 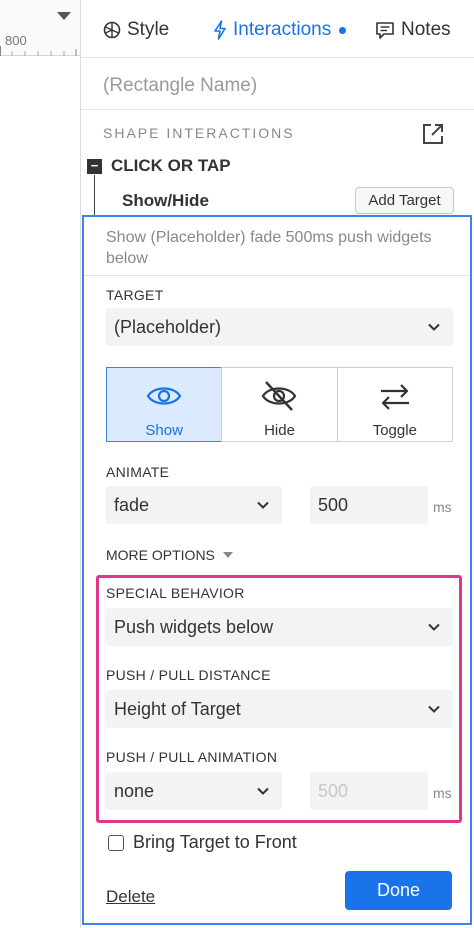 I want to click on bring-to-front-checkbox, so click(x=116, y=842).